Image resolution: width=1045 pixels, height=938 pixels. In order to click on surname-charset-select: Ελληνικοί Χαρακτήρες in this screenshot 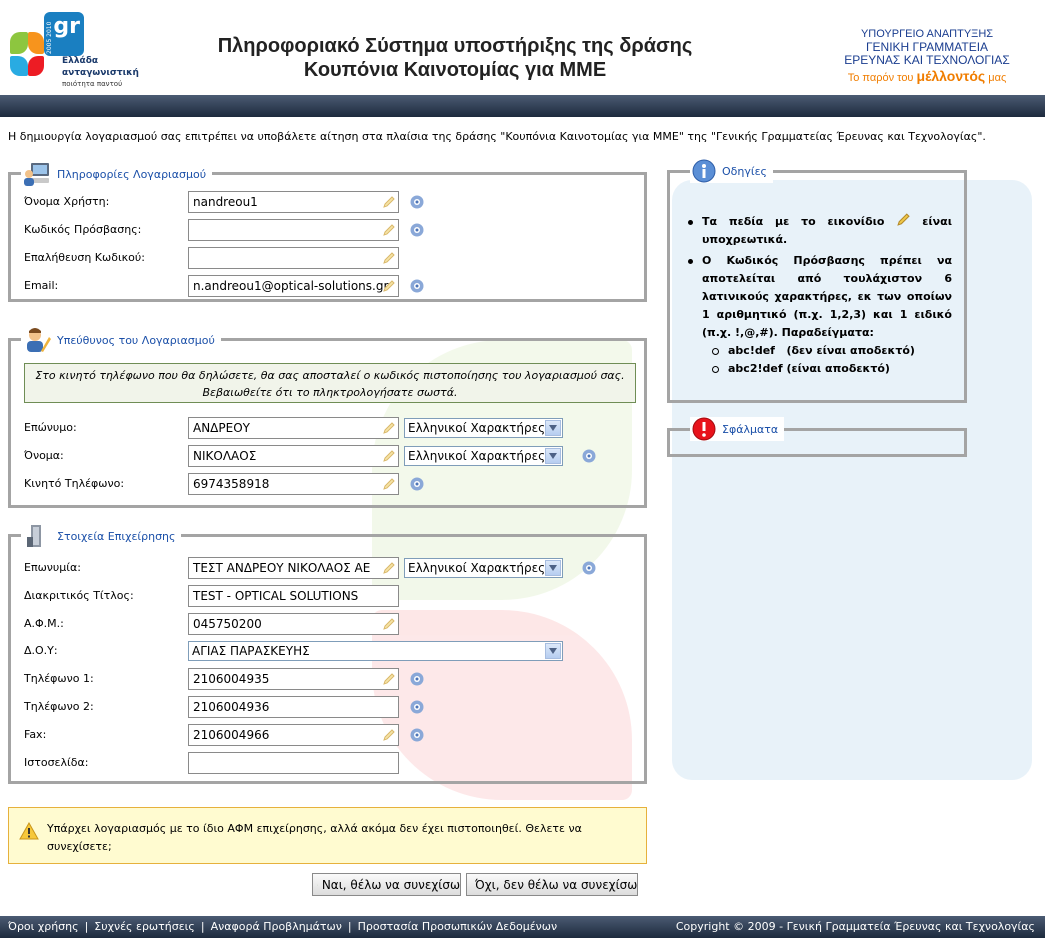, I will do `click(483, 428)`.